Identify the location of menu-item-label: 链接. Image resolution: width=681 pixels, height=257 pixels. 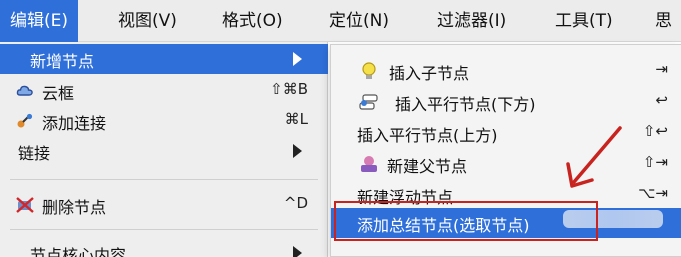
(34, 153).